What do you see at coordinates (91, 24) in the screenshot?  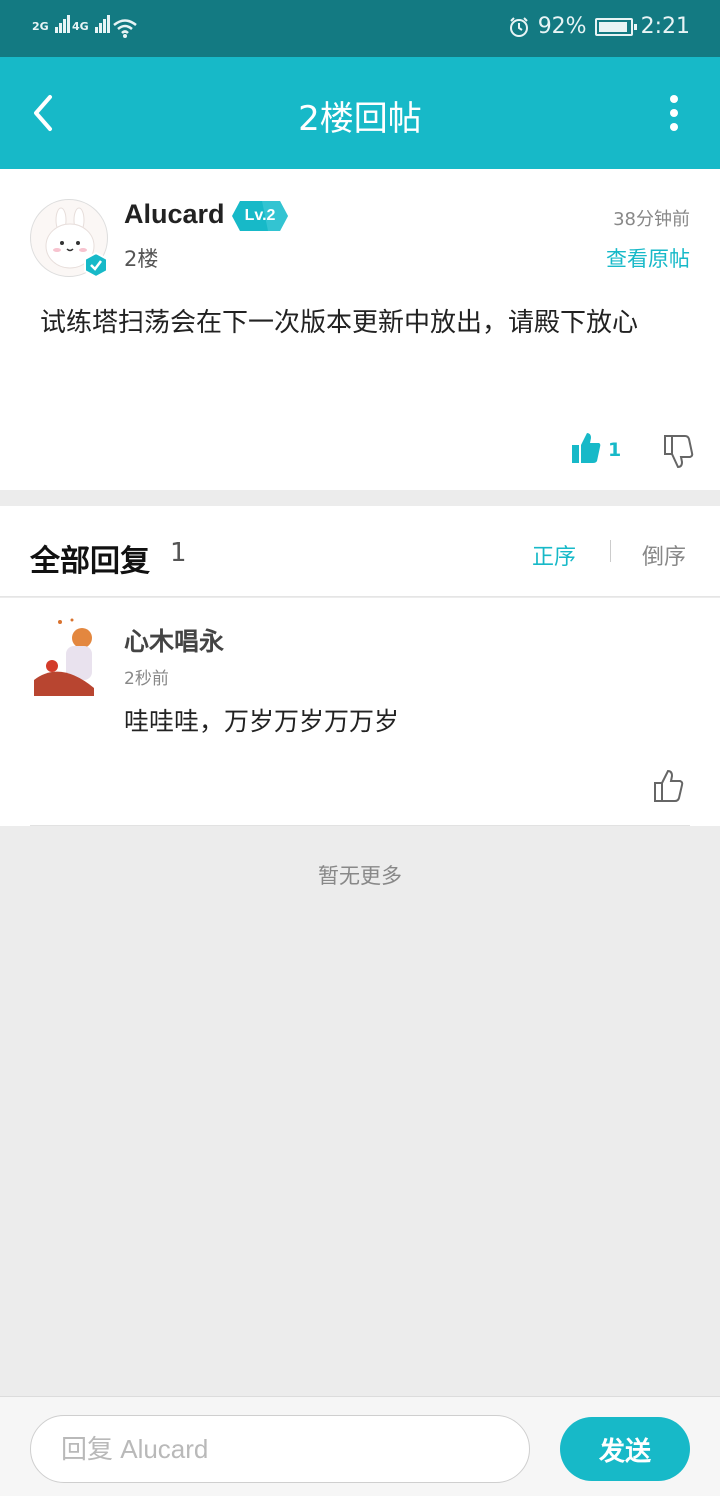 I see `signal-indicator-2: 4G` at bounding box center [91, 24].